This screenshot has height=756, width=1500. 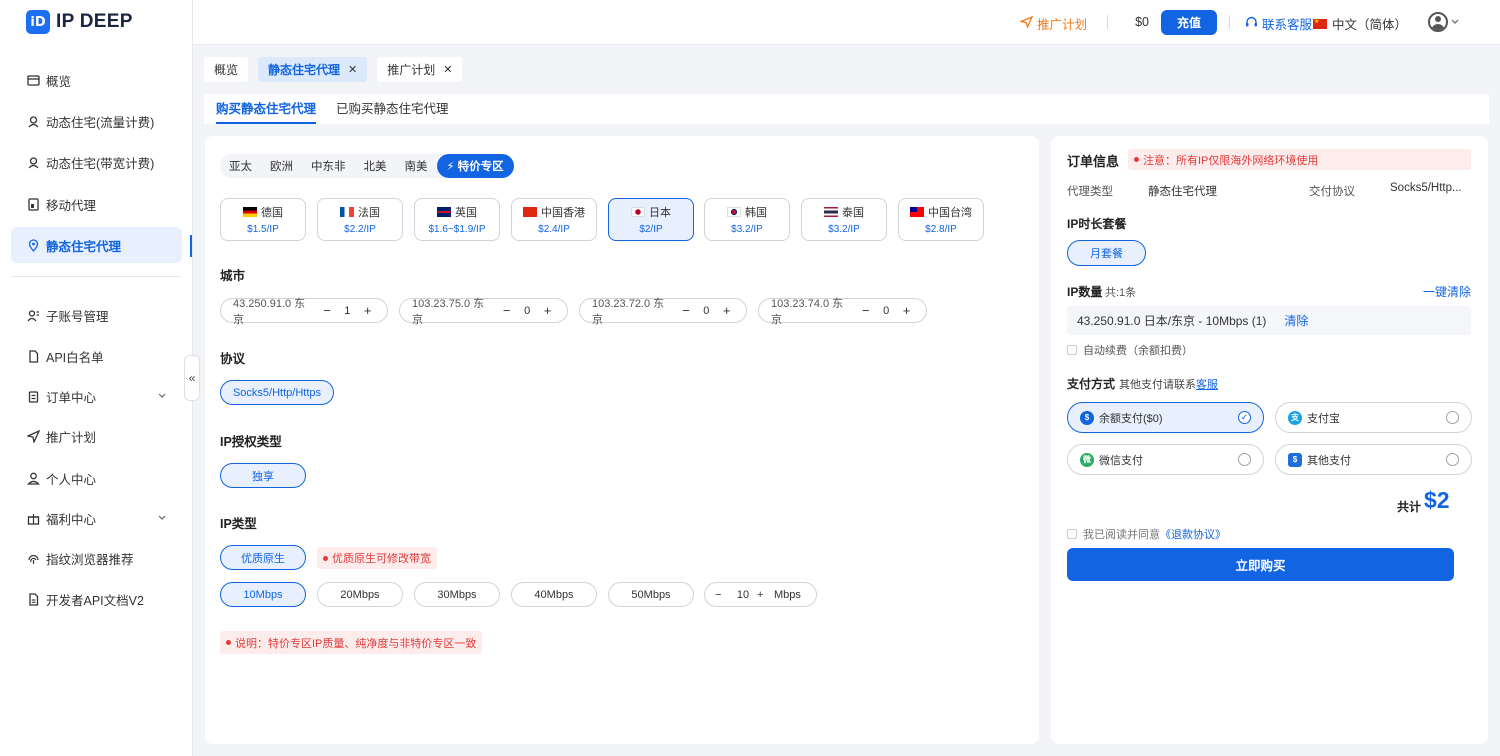 What do you see at coordinates (1085, 292) in the screenshot?
I see `quantity-title: IP数量` at bounding box center [1085, 292].